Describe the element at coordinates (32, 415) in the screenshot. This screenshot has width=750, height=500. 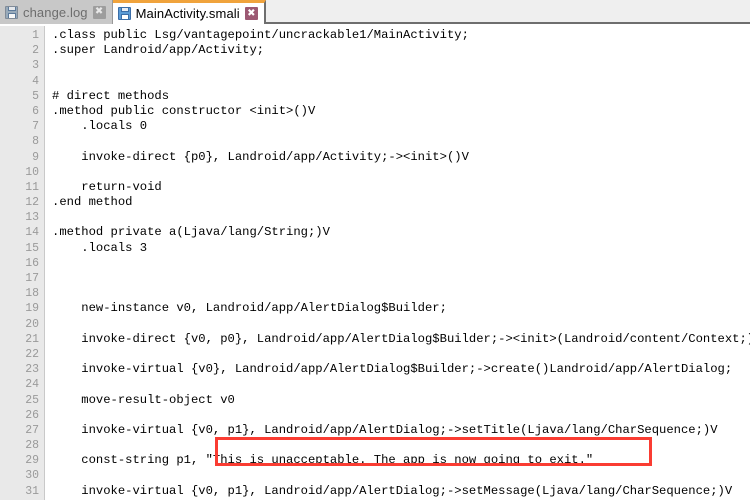
I see `line-number: 26` at that location.